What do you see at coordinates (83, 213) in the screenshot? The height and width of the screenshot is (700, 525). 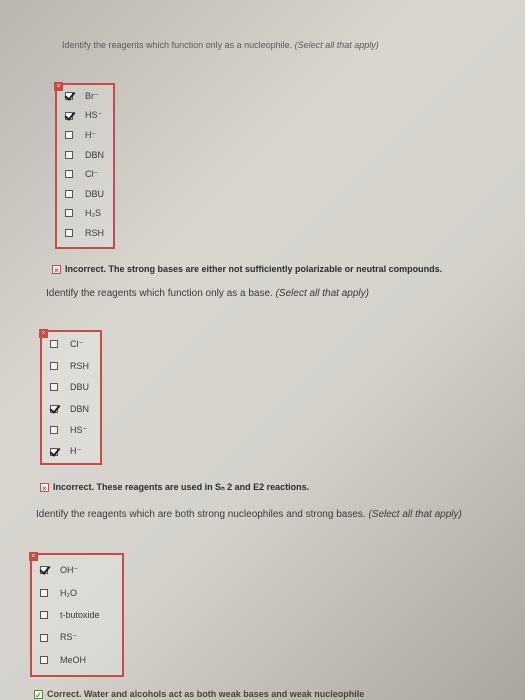 I see `option-row: H₂S` at bounding box center [83, 213].